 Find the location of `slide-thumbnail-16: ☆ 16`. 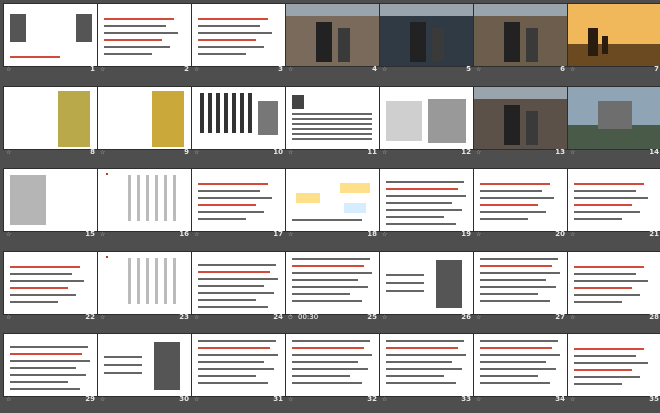

slide-thumbnail-16: ☆ 16 is located at coordinates (145, 203).